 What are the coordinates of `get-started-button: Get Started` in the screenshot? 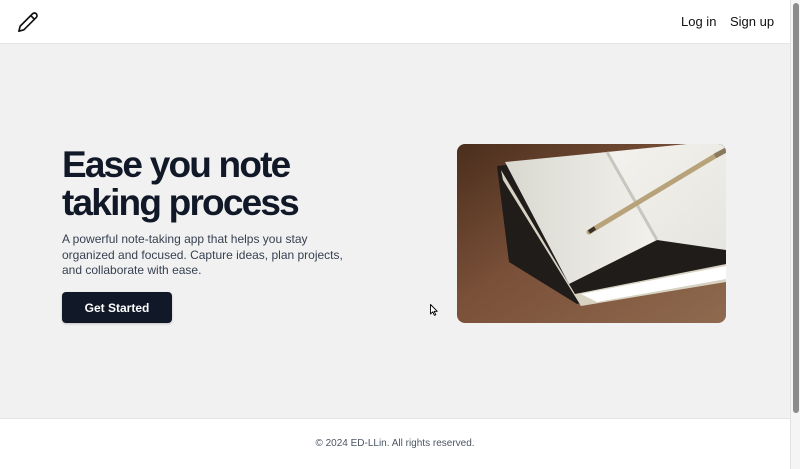 It's located at (117, 307).